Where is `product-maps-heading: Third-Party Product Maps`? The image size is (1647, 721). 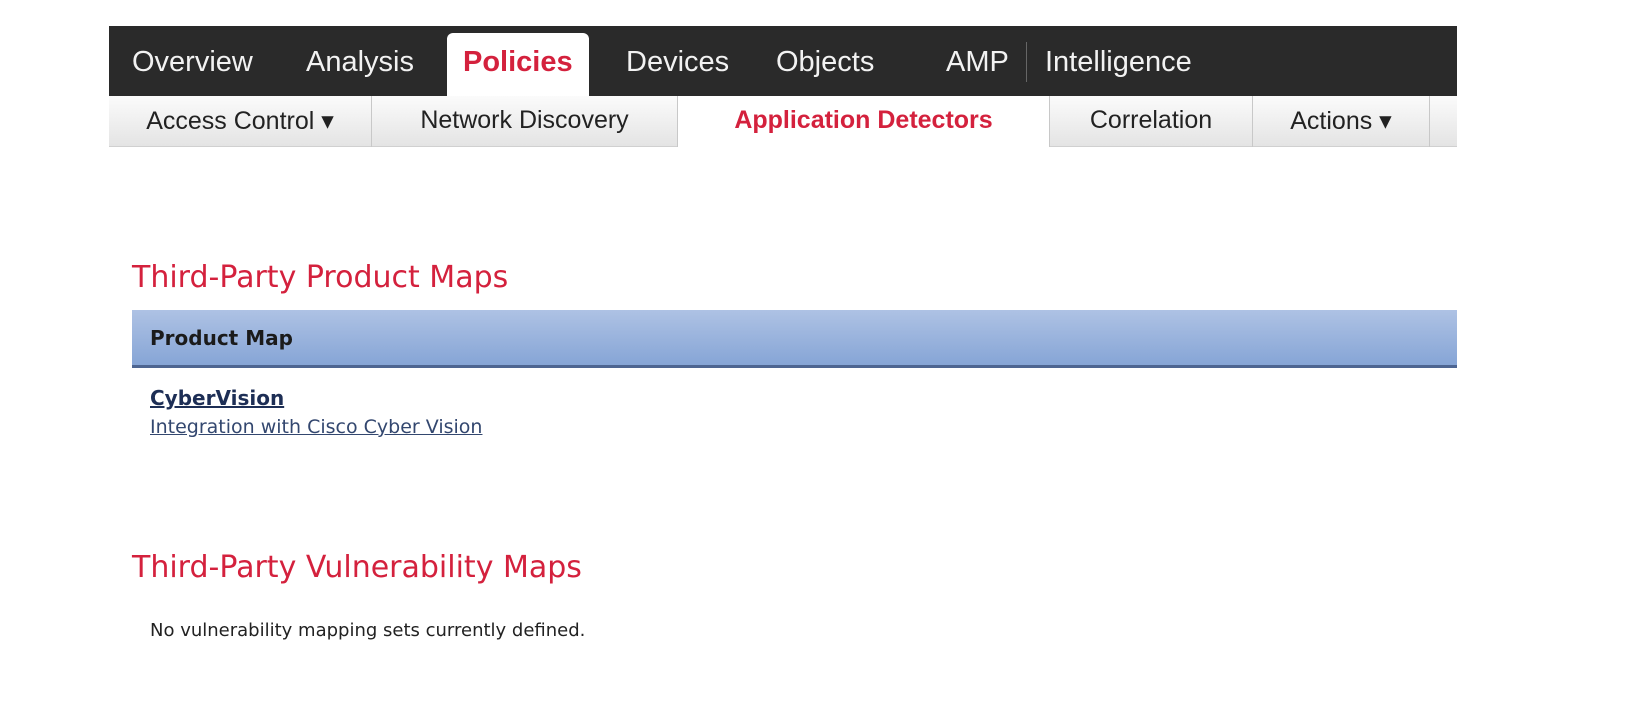
product-maps-heading: Third-Party Product Maps is located at coordinates (320, 277).